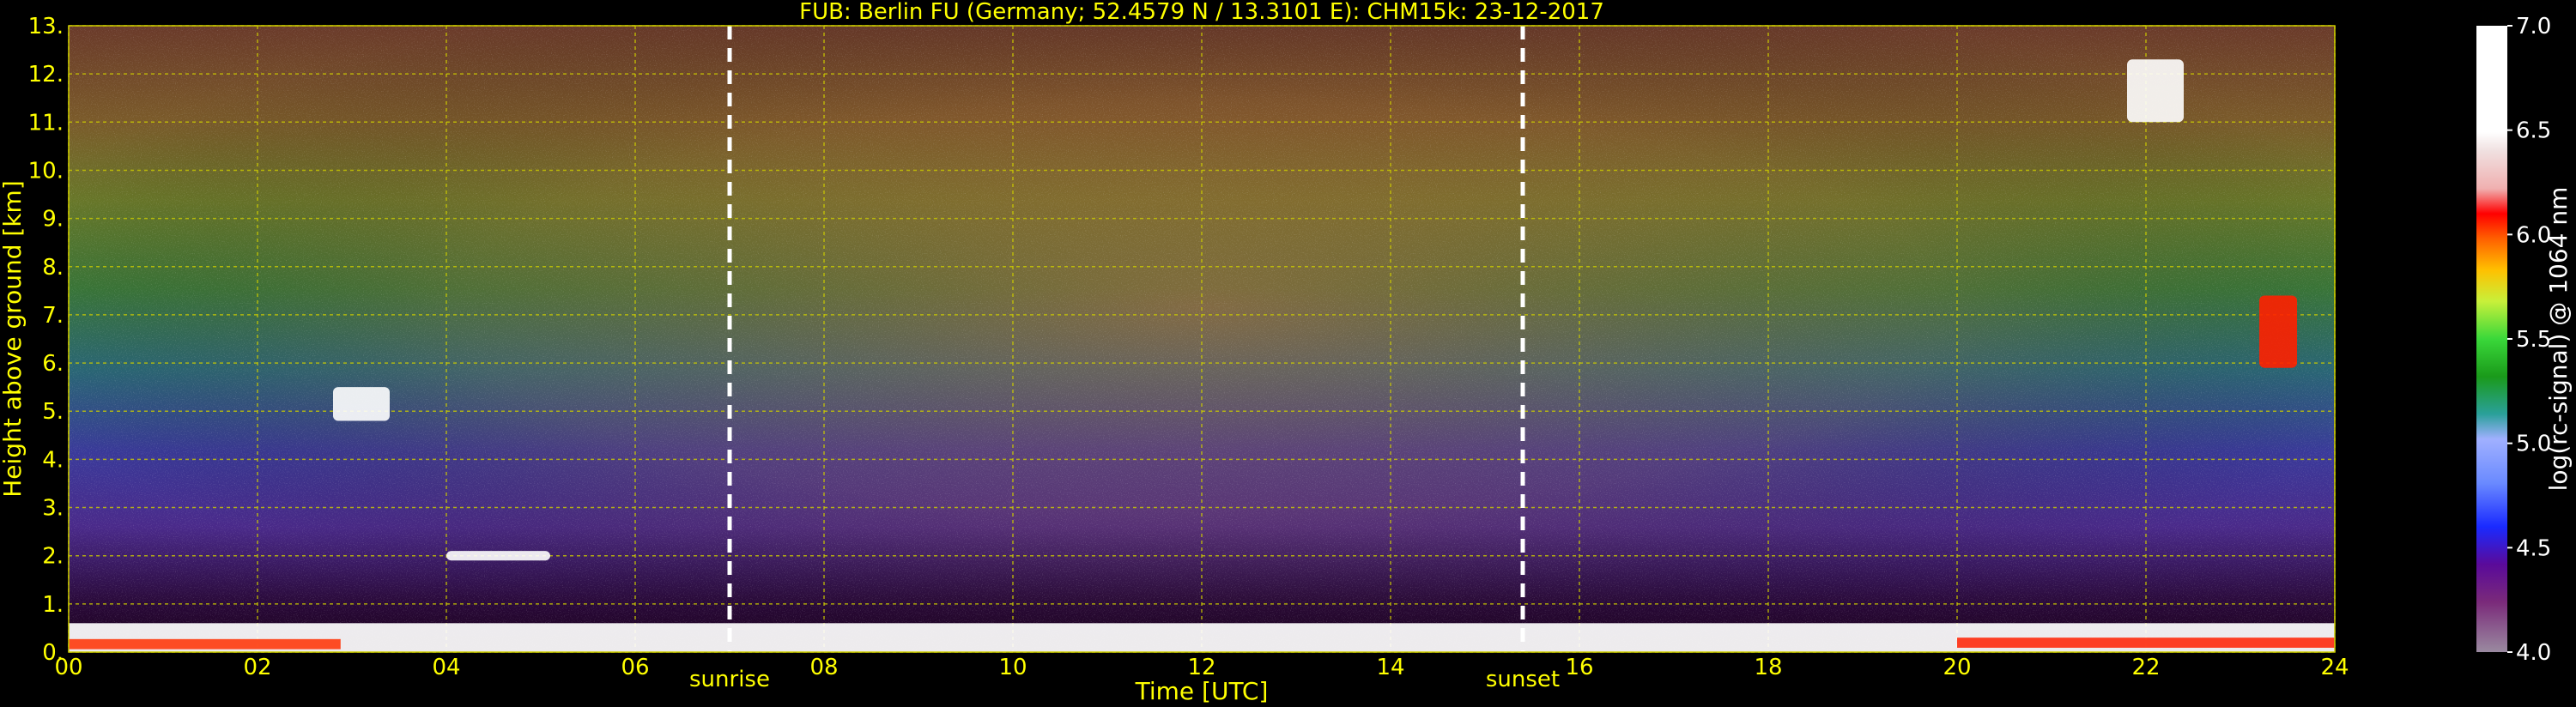 Image resolution: width=2576 pixels, height=707 pixels. Describe the element at coordinates (635, 667) in the screenshot. I see `x-tick-label: 06` at that location.